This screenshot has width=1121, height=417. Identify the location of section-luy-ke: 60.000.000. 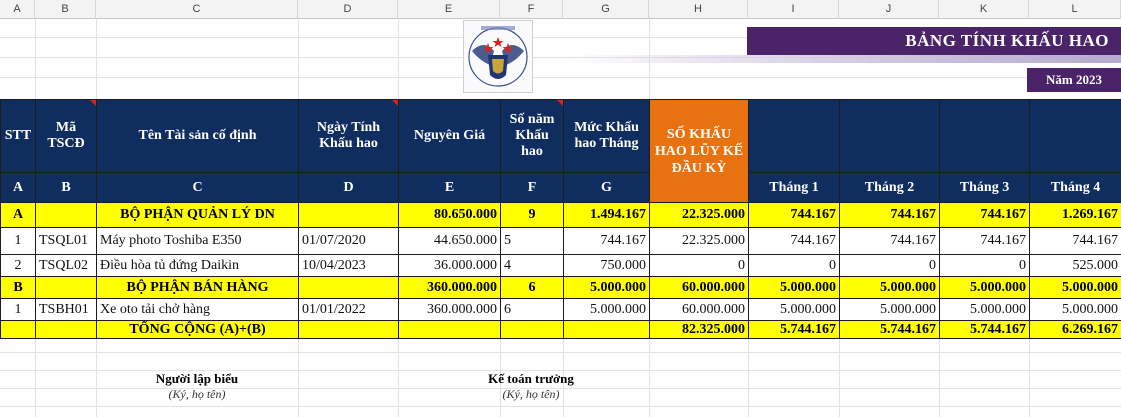
(699, 287).